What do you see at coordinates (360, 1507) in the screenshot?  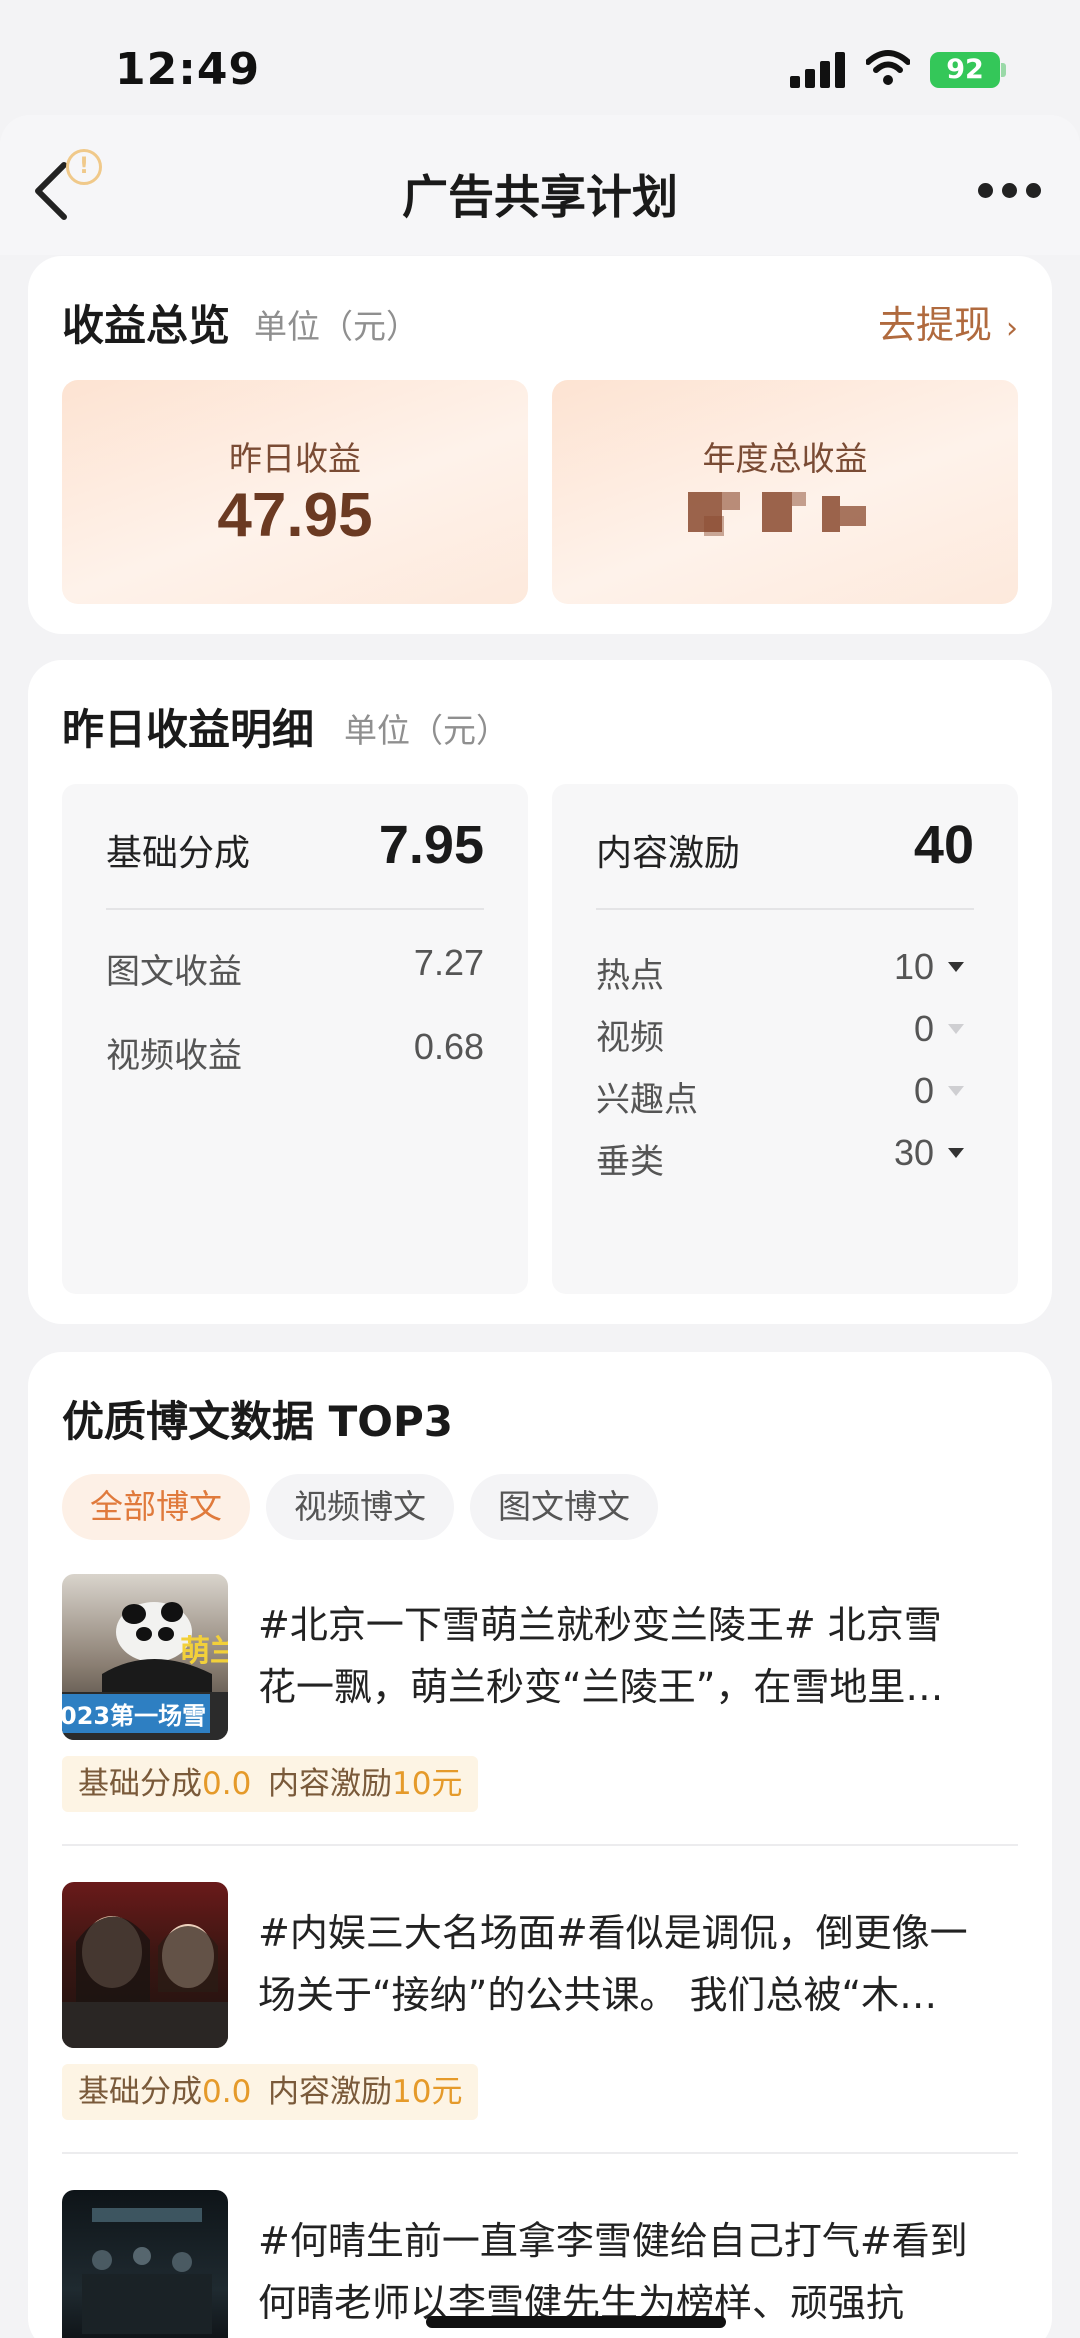 I see `tab-video-posts: 视频博文` at bounding box center [360, 1507].